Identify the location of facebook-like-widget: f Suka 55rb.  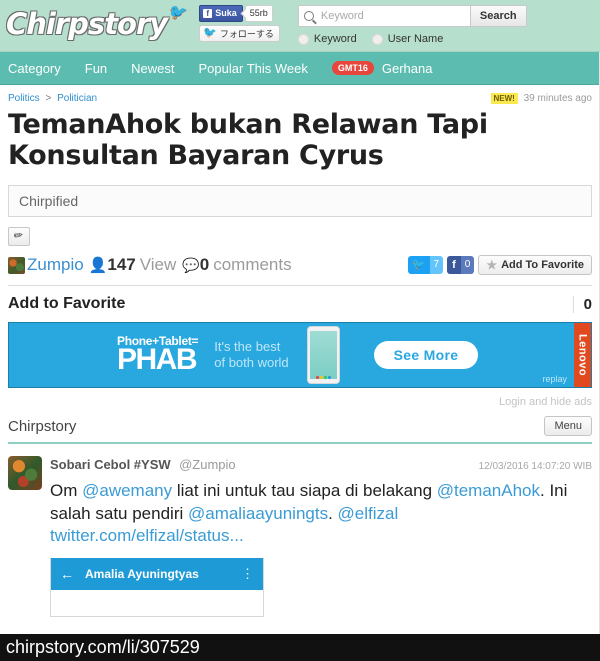
(239, 13).